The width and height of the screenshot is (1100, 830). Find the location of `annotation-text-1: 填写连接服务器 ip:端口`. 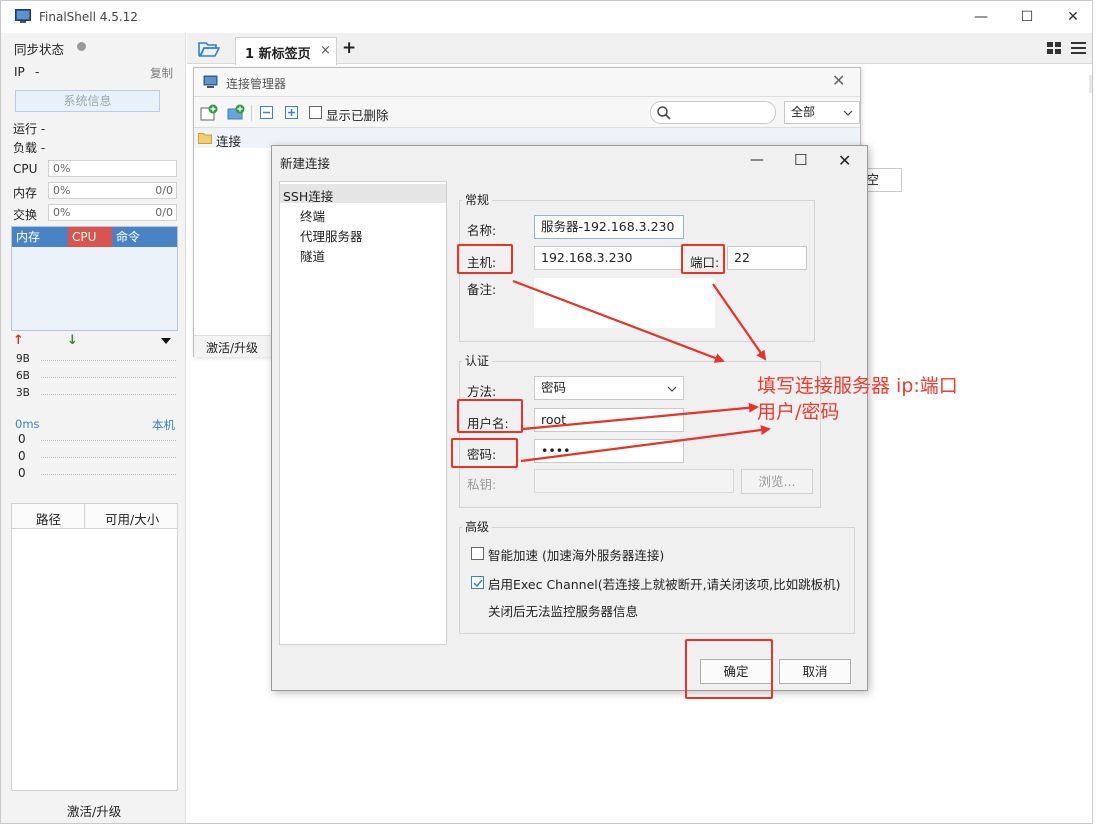

annotation-text-1: 填写连接服务器 ip:端口 is located at coordinates (857, 386).